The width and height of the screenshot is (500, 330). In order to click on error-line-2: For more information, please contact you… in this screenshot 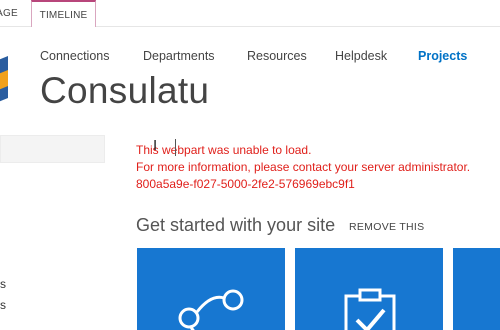, I will do `click(303, 167)`.